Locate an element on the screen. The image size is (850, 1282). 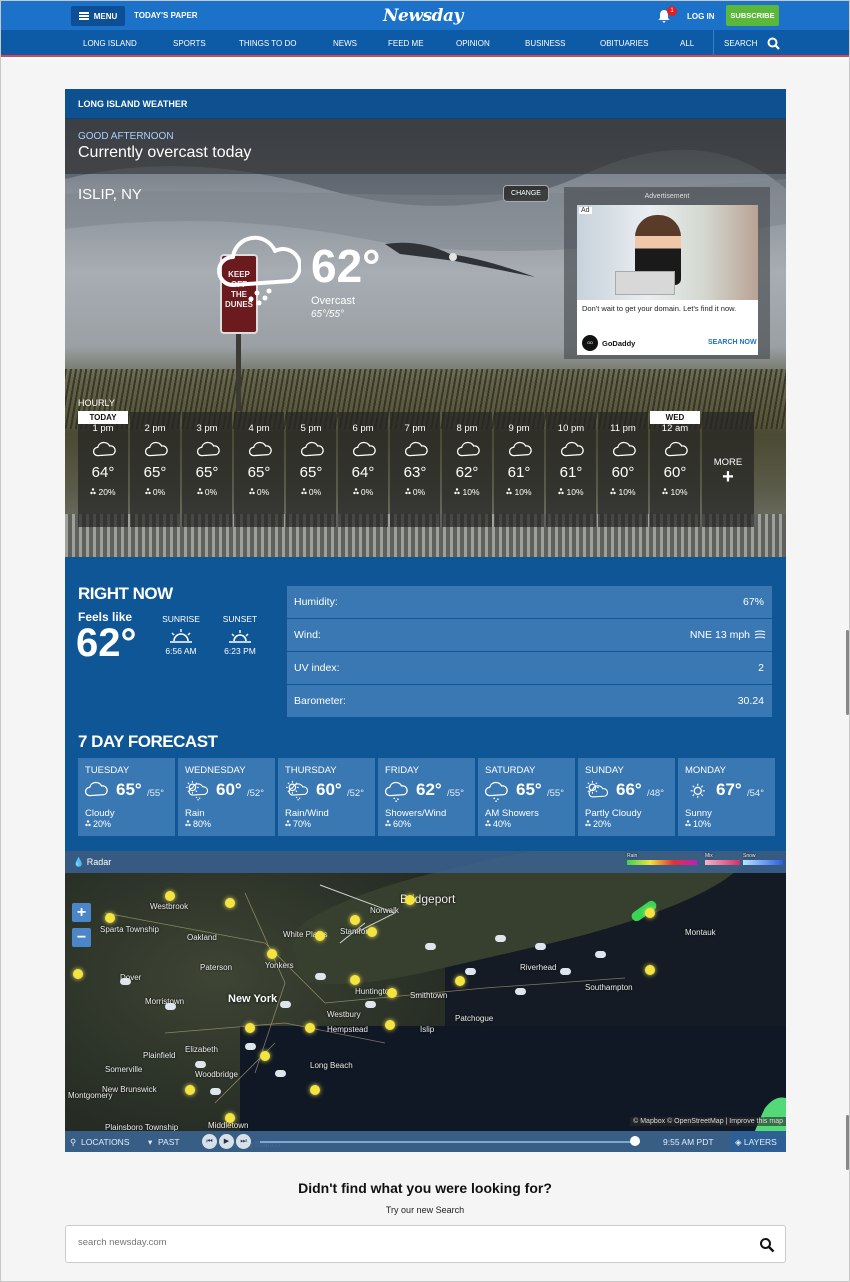
hourly-item: 3 pm 65° 0% is located at coordinates (207, 469).